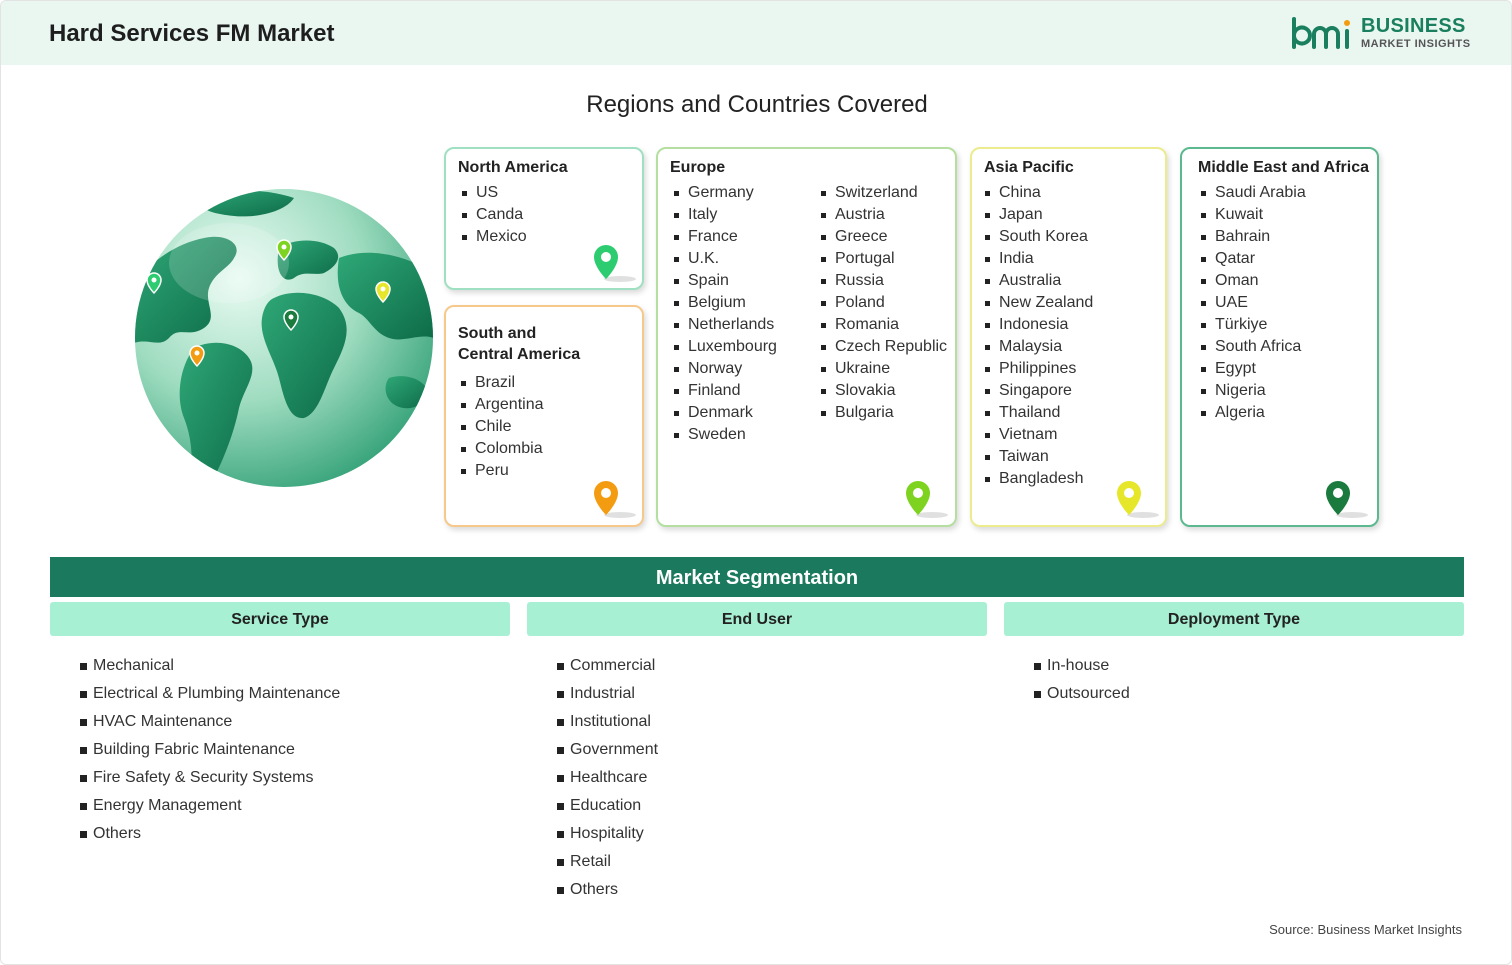 This screenshot has width=1512, height=965. I want to click on list-item: Commercial, so click(607, 666).